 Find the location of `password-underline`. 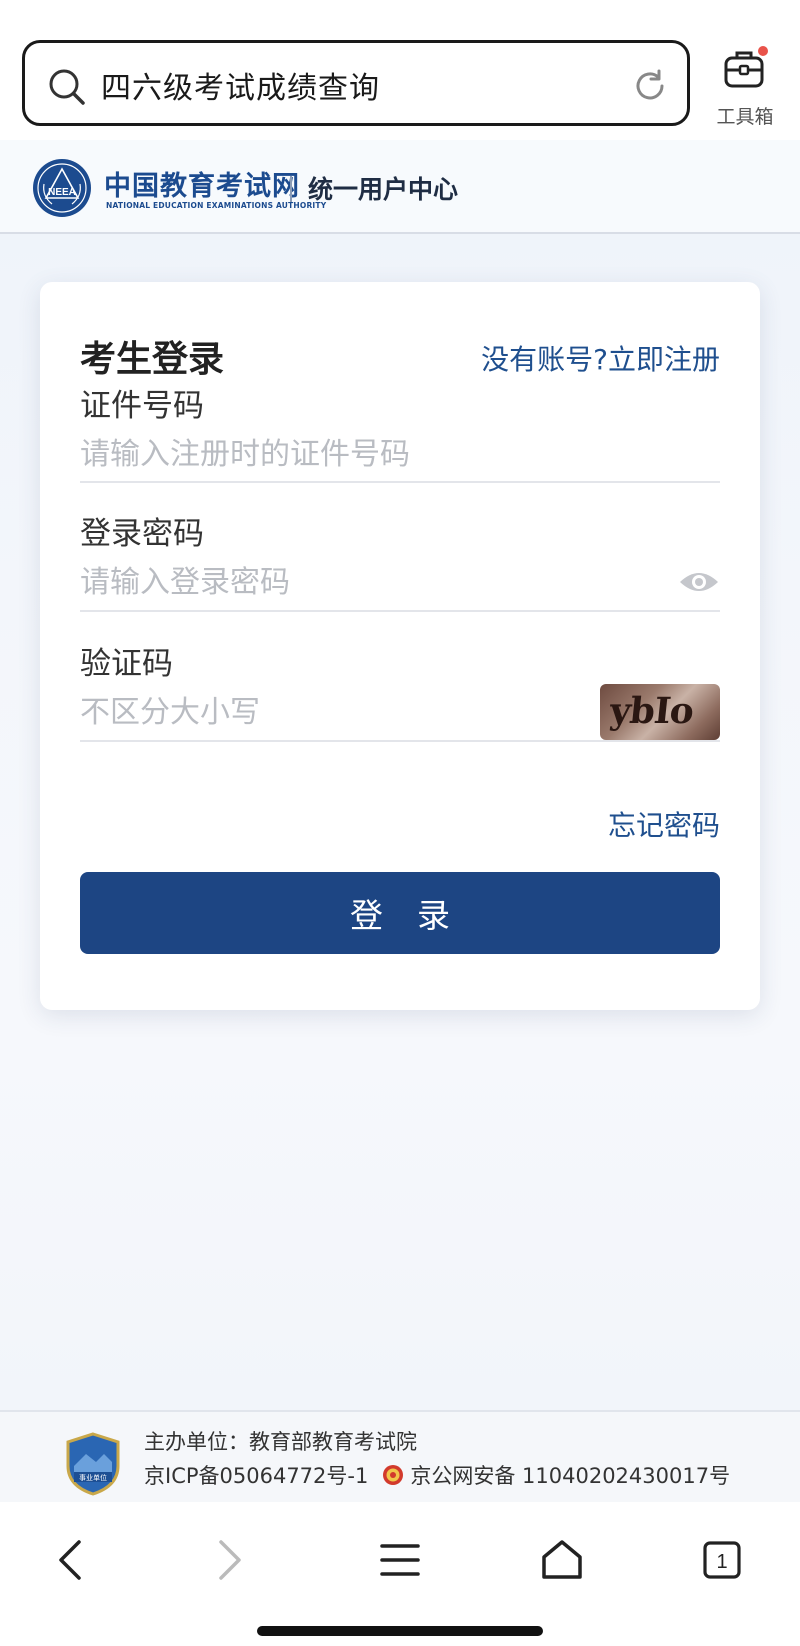

password-underline is located at coordinates (400, 611).